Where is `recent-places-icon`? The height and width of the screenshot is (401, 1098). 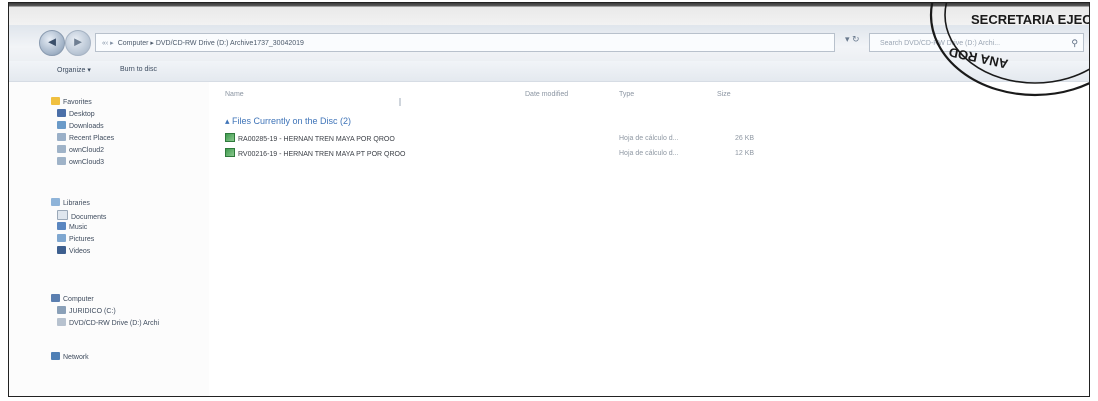 recent-places-icon is located at coordinates (61, 137).